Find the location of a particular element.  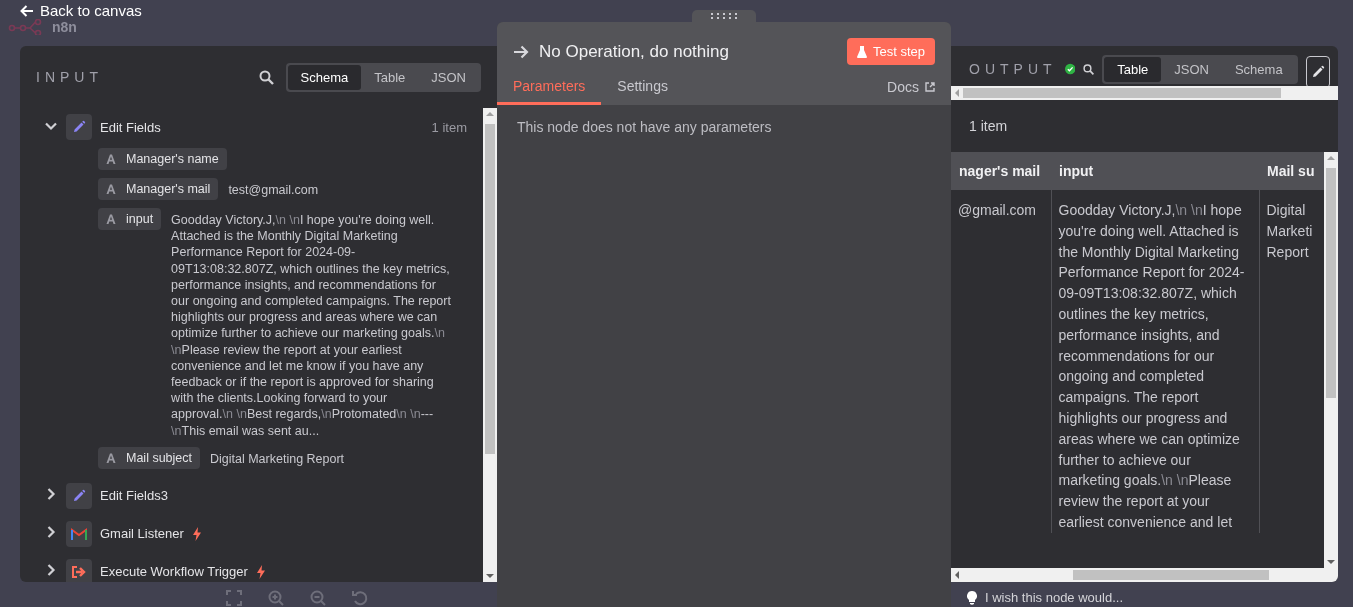

field-chip: Manager's name is located at coordinates (162, 159).